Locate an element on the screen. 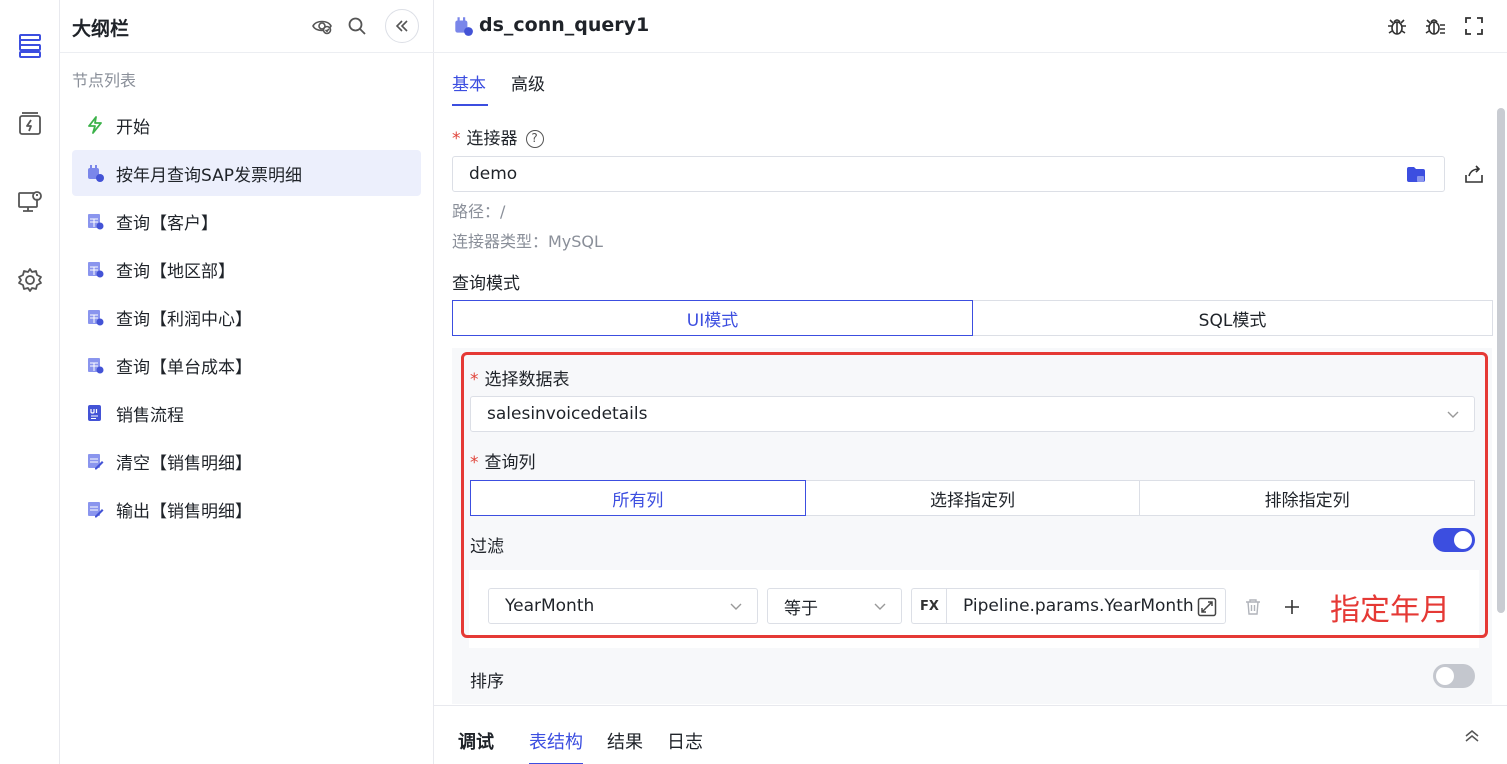 This screenshot has height=764, width=1507. query-mode-sql: SQL模式 is located at coordinates (1232, 318).